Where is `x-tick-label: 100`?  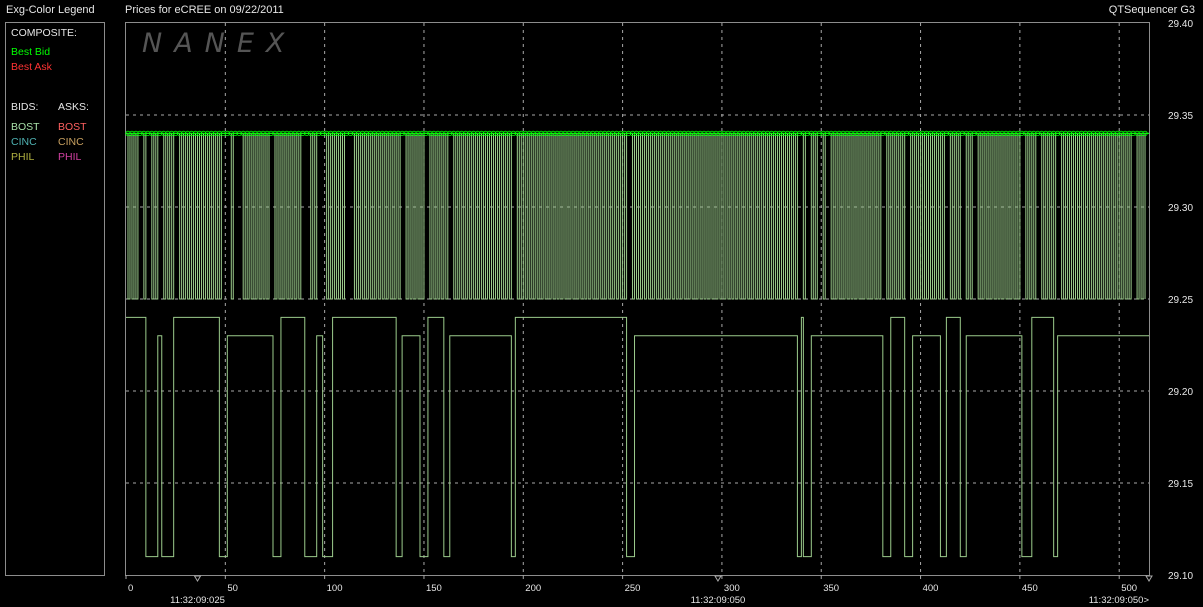 x-tick-label: 100 is located at coordinates (335, 588).